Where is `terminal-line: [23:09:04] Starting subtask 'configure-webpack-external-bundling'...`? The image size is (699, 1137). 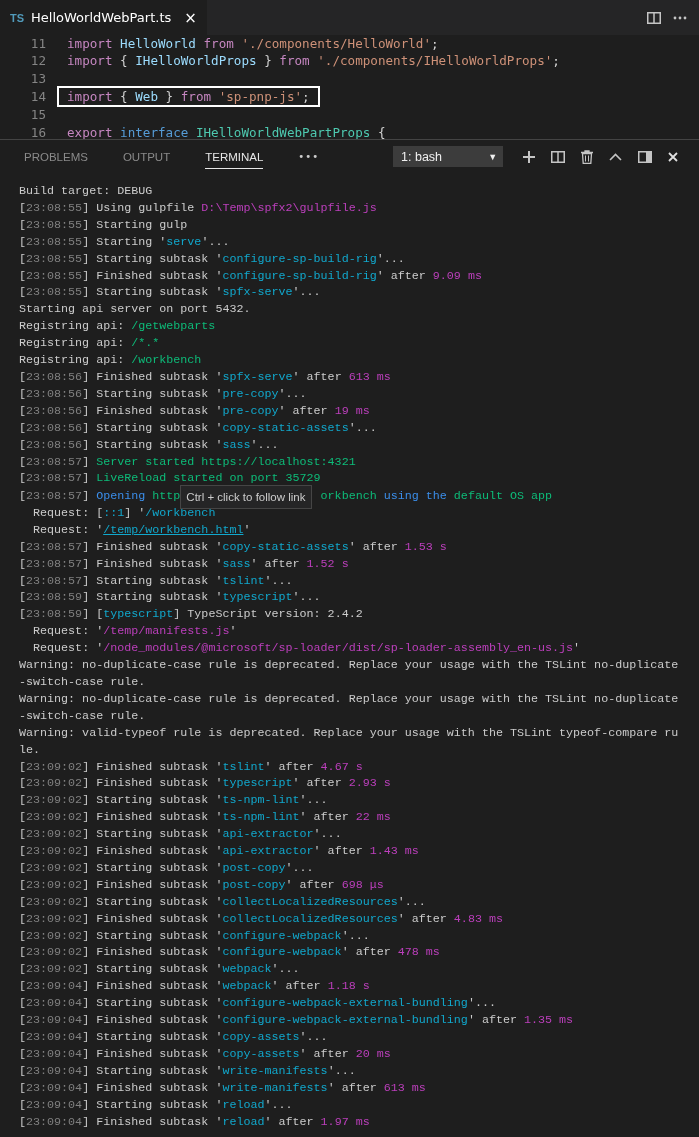
terminal-line: [23:09:04] Starting subtask 'configure-webpack-external-bundling'... is located at coordinates (258, 1004).